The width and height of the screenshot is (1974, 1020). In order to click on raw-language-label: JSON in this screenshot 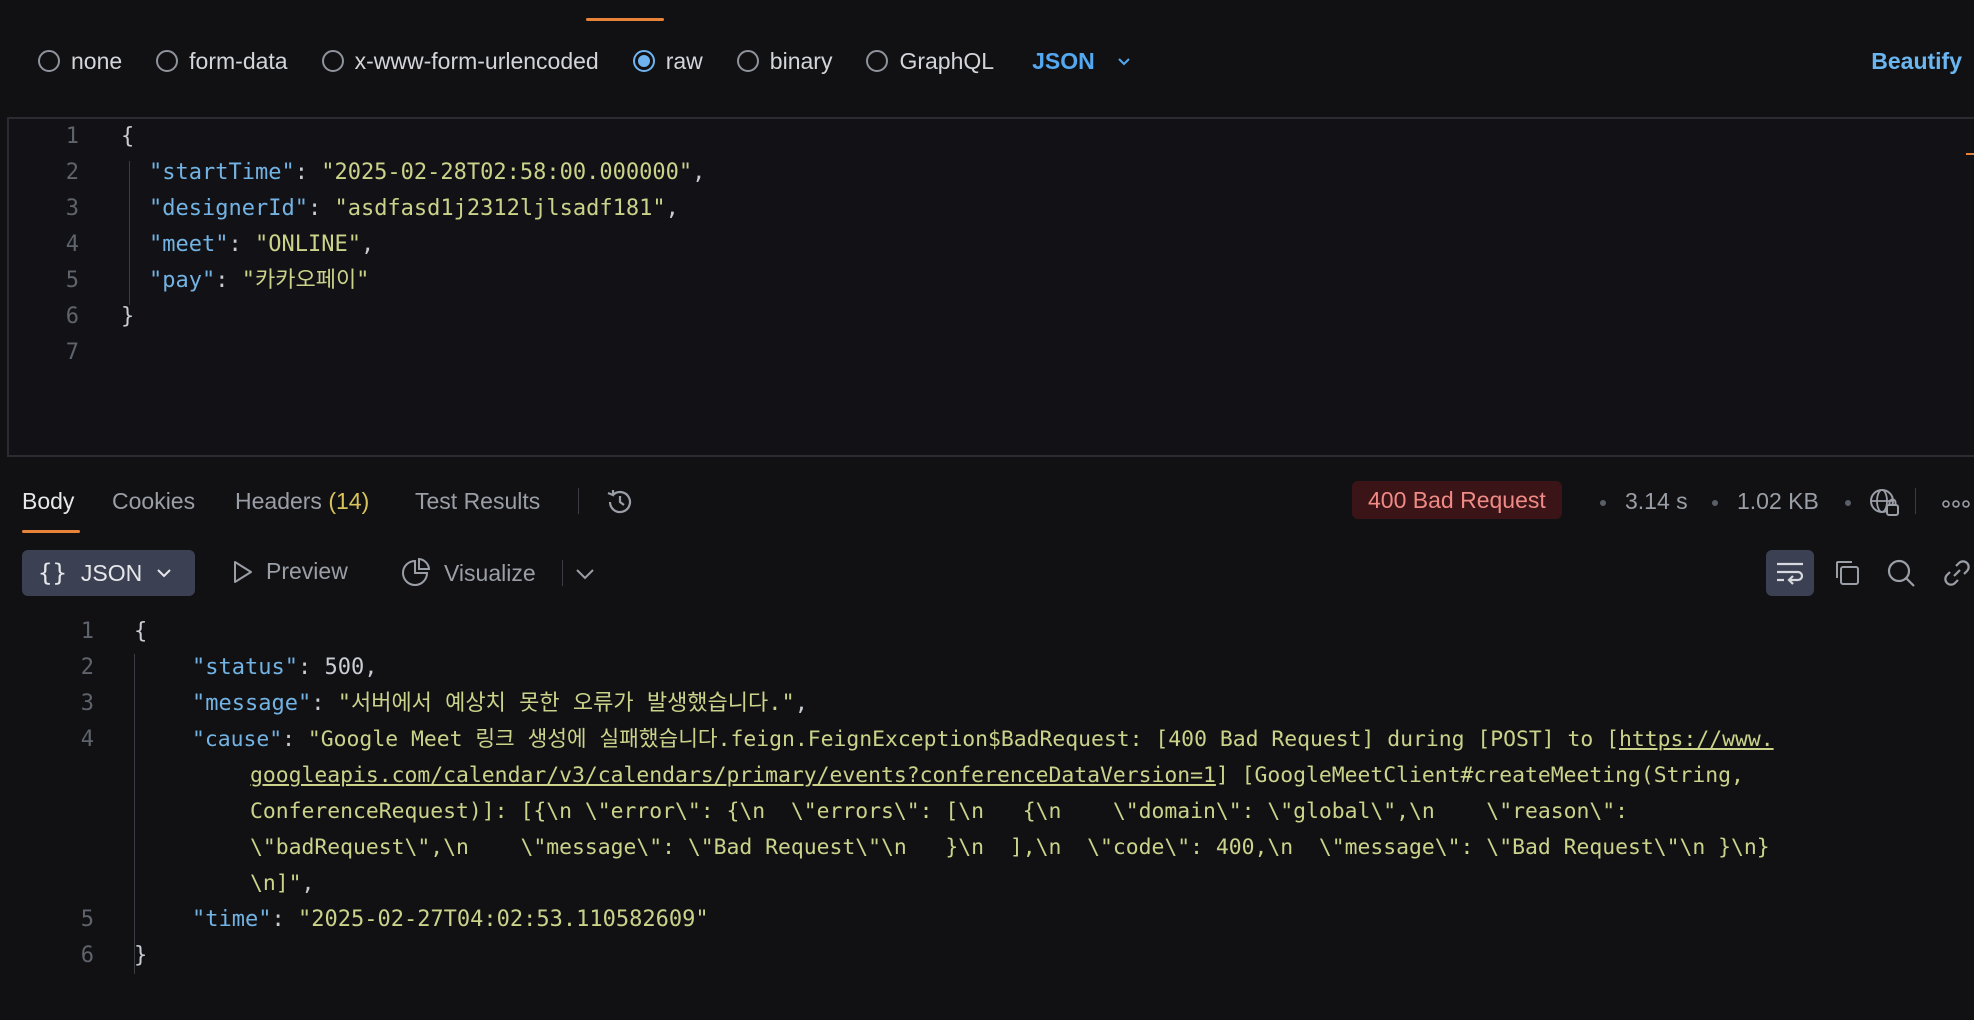, I will do `click(1063, 60)`.